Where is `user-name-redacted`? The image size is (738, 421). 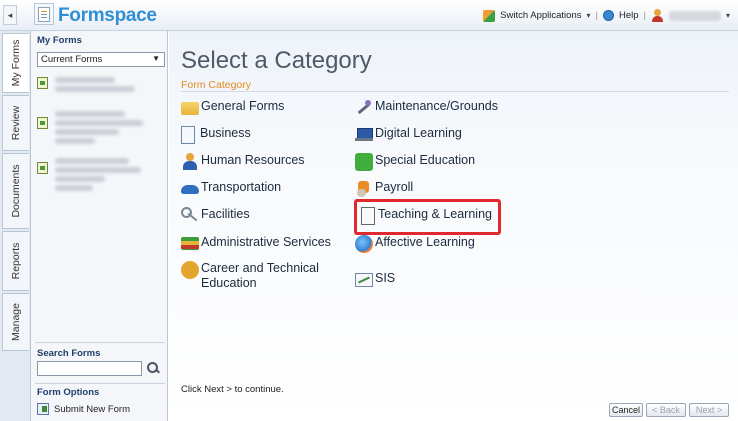
user-name-redacted is located at coordinates (694, 15).